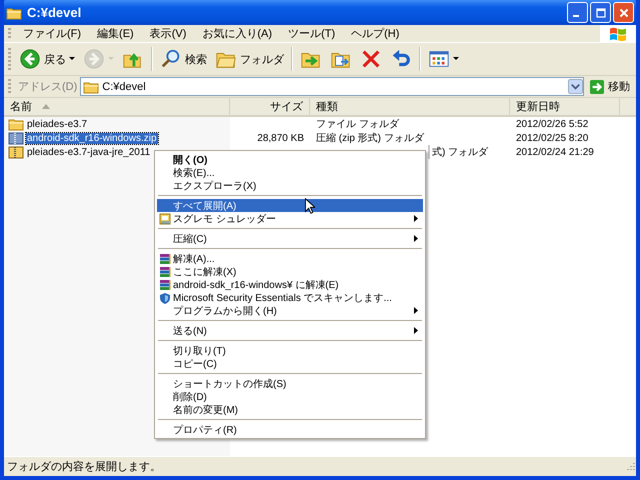  Describe the element at coordinates (576, 15) in the screenshot. I see `minimize-icon` at that location.